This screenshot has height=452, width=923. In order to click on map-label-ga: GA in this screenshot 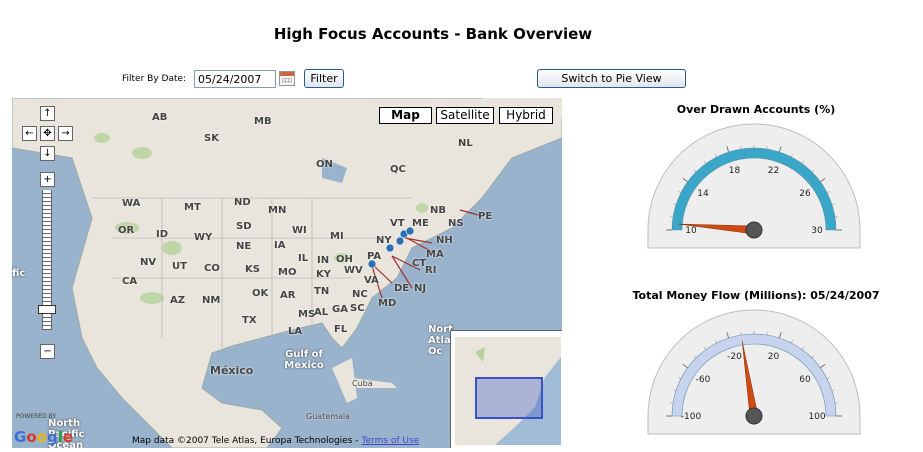, I will do `click(340, 309)`.